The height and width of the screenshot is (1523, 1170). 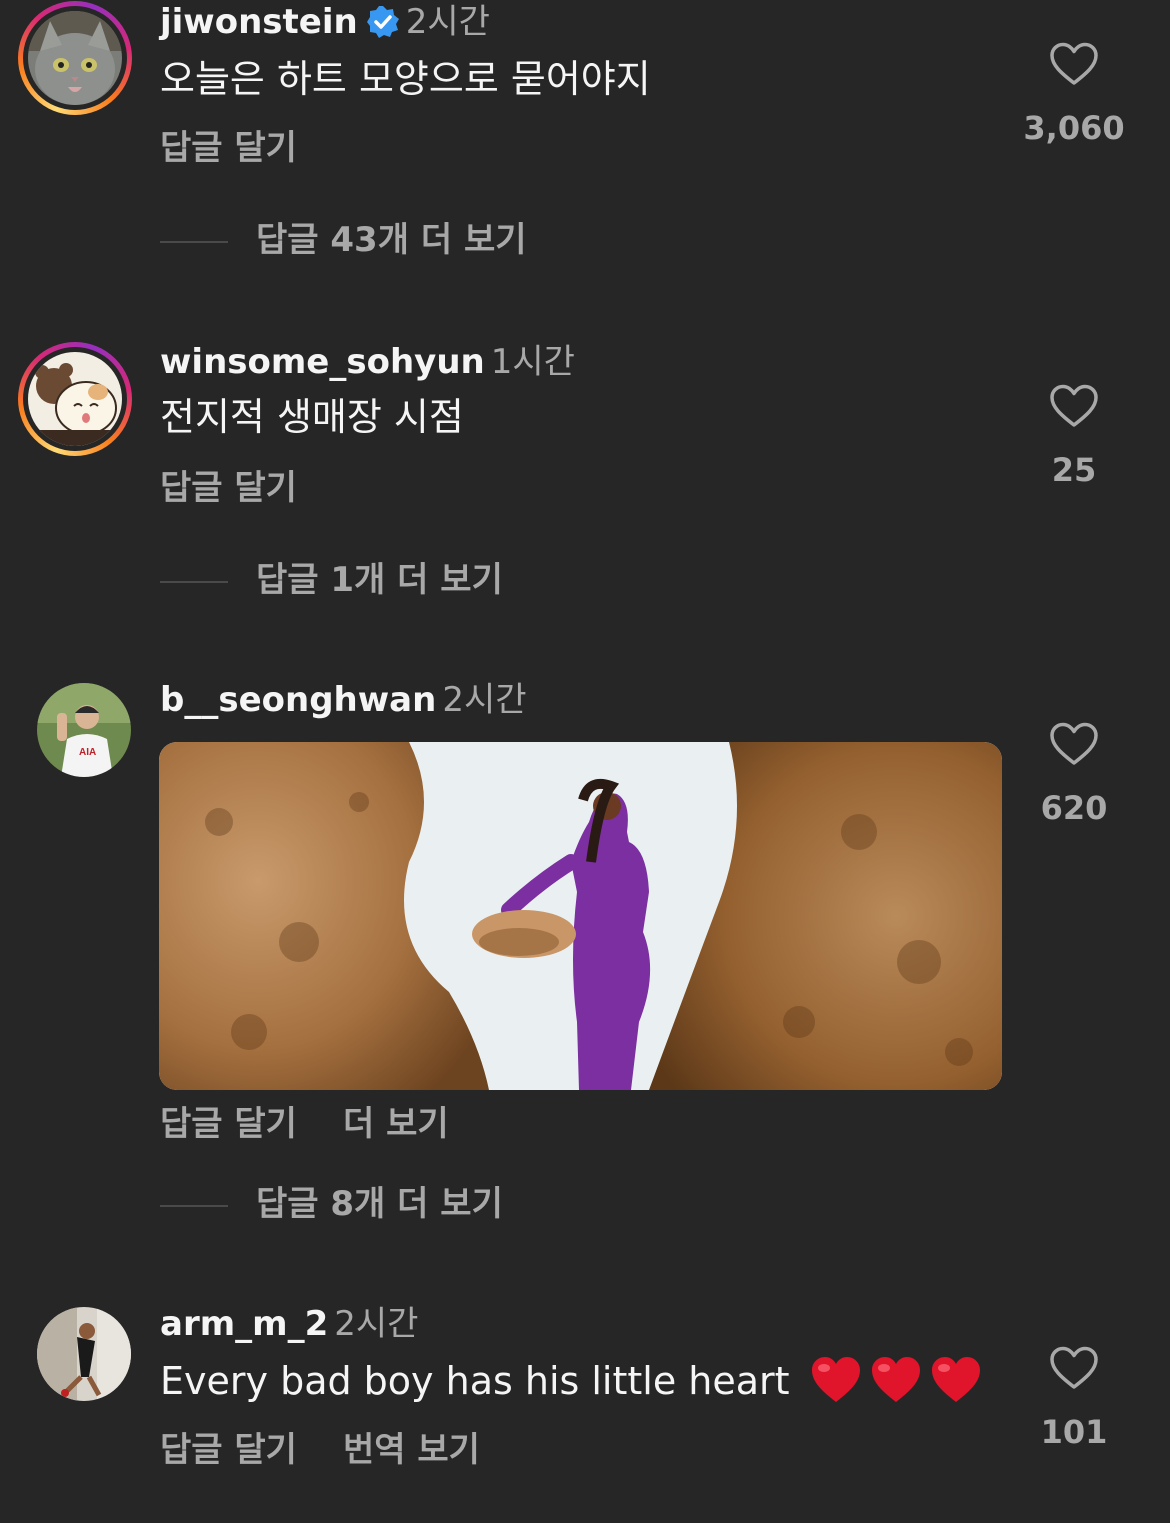 I want to click on comment-header: winsome_sohyun 1시간, so click(x=367, y=362).